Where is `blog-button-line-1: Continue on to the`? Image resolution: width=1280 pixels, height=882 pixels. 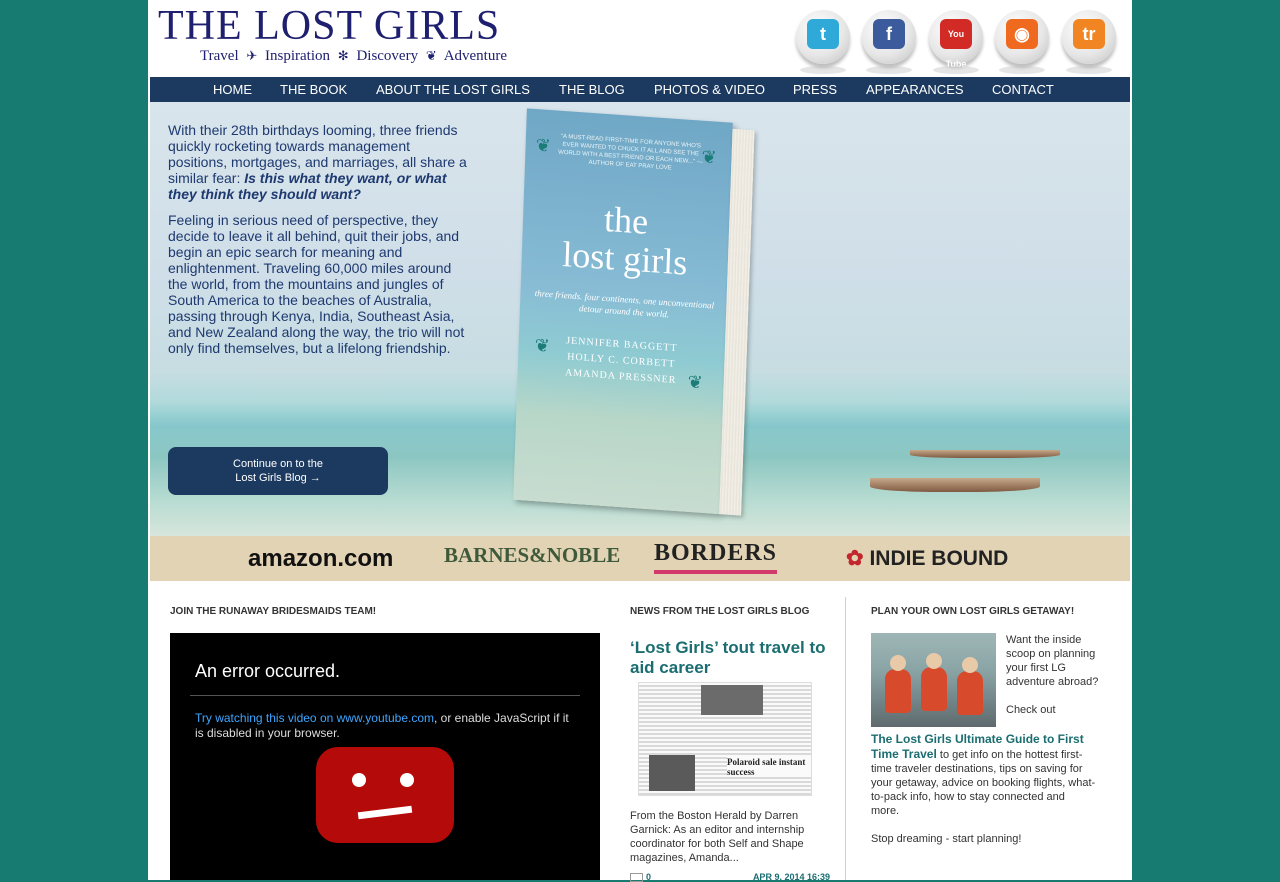 blog-button-line-1: Continue on to the is located at coordinates (278, 464).